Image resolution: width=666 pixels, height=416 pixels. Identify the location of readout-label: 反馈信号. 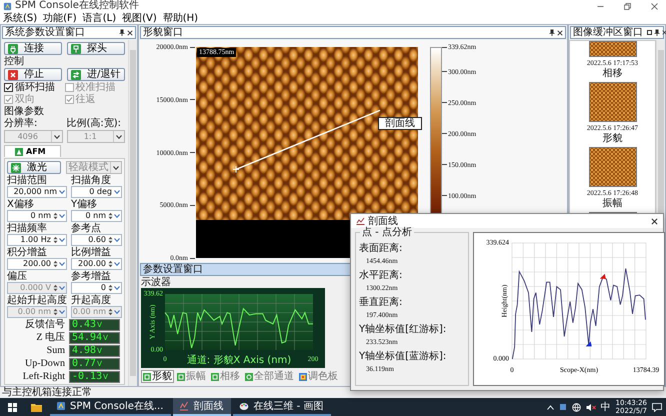
(45, 325).